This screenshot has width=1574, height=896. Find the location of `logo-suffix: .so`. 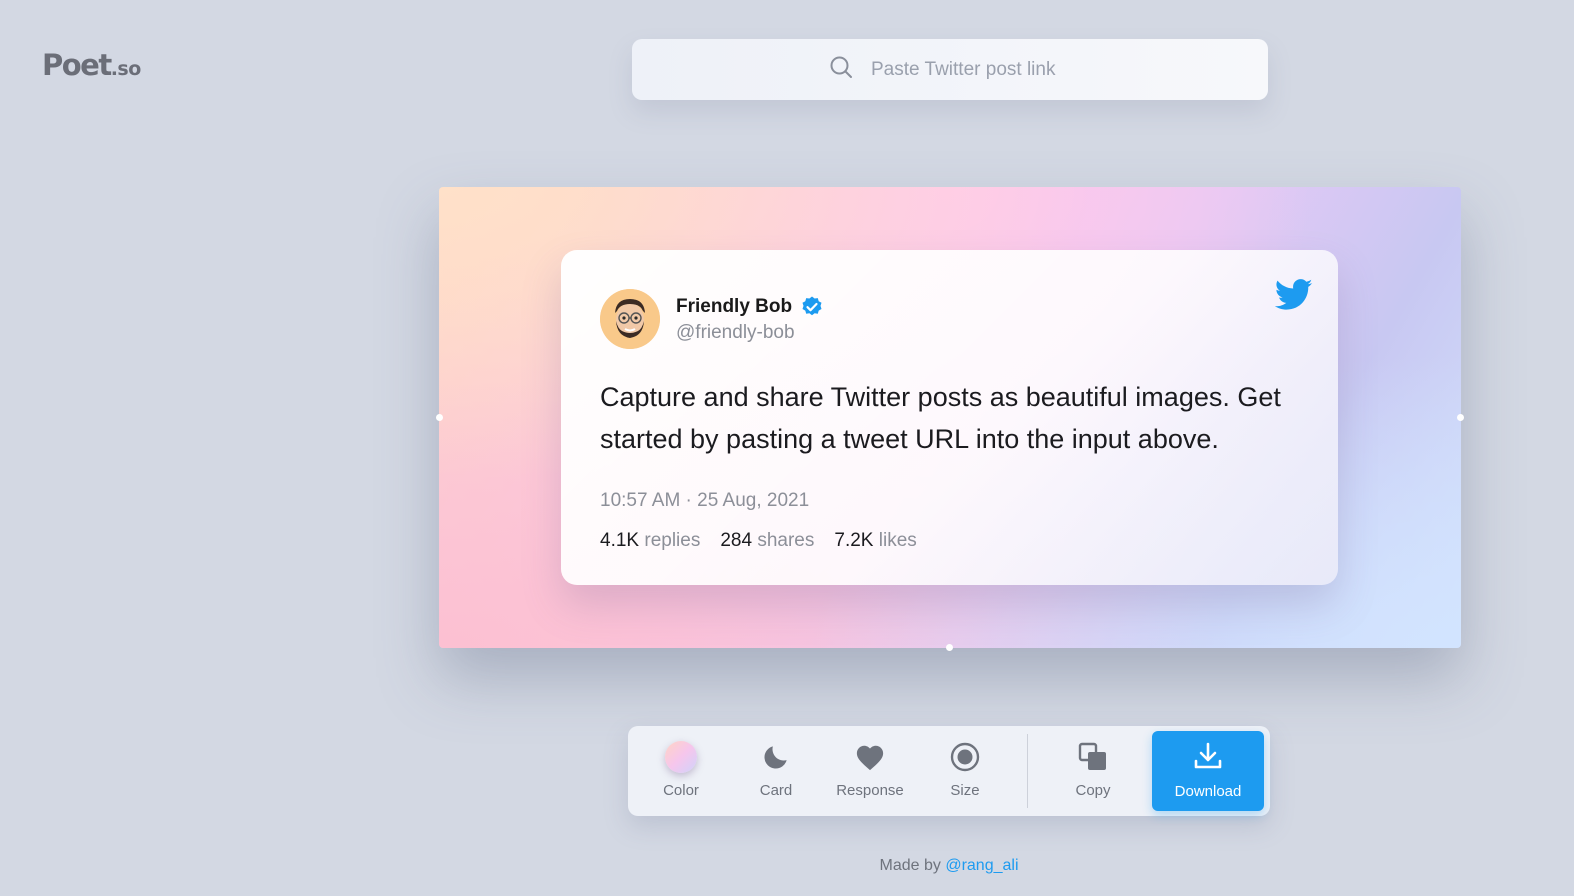

logo-suffix: .so is located at coordinates (126, 69).